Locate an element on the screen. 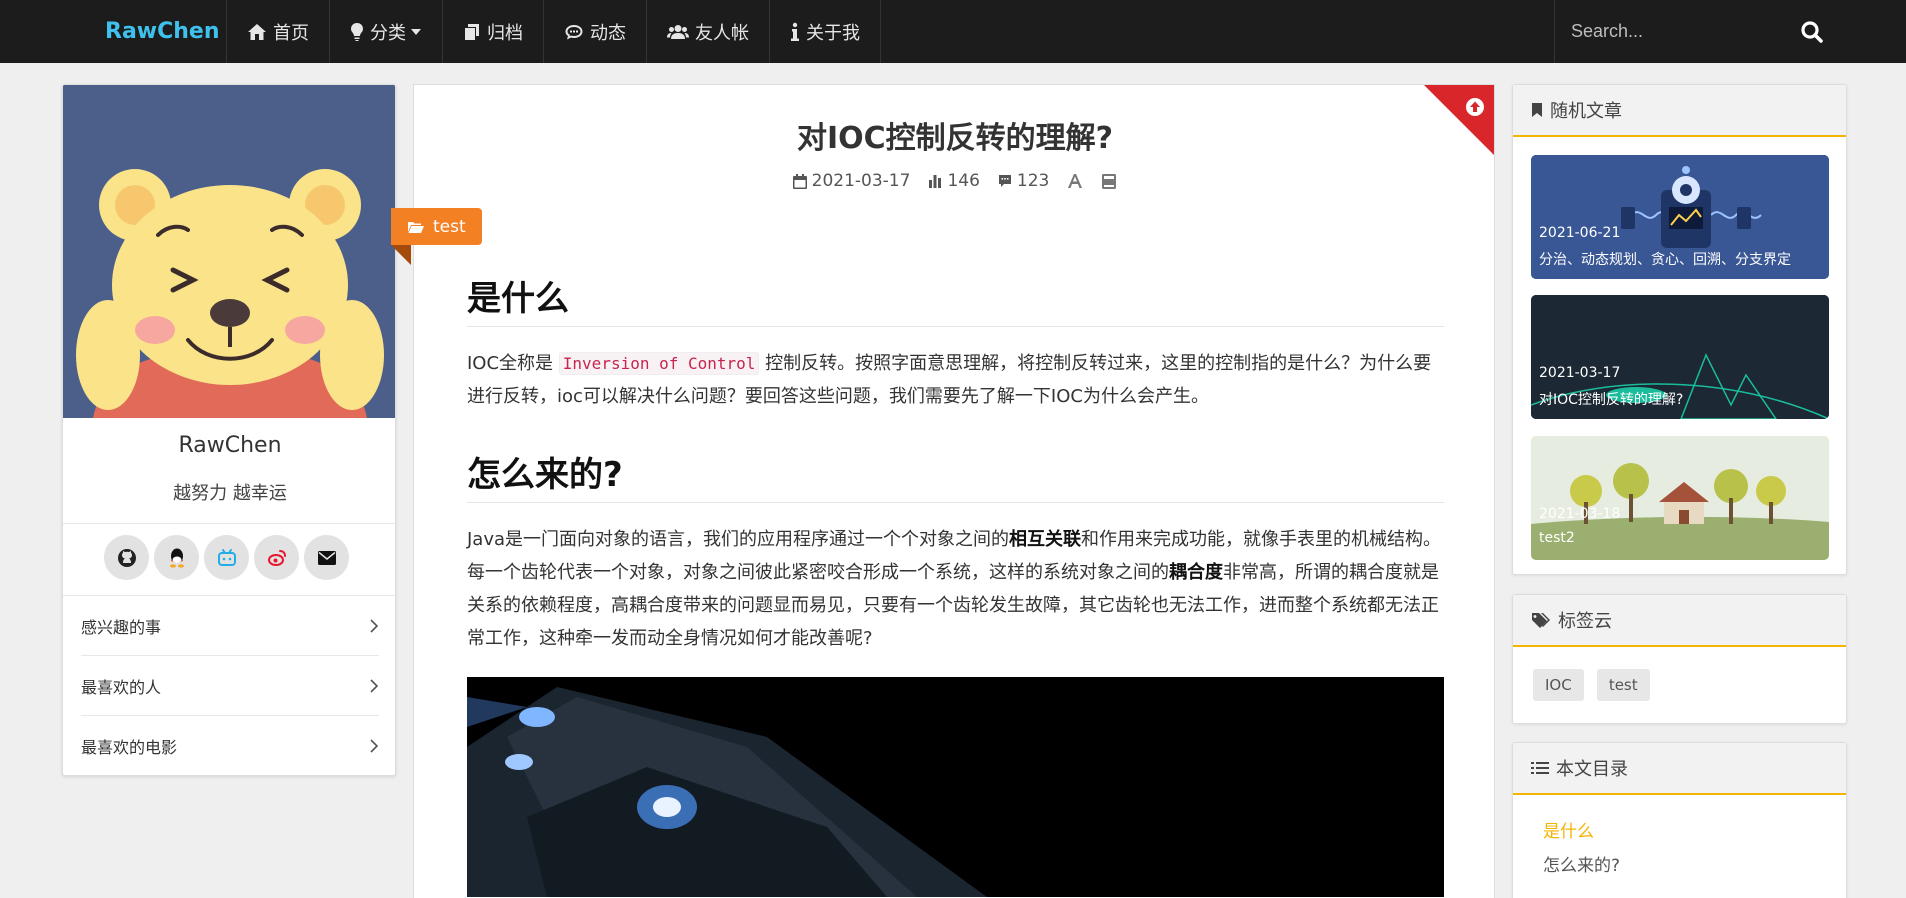 This screenshot has width=1906, height=898. bilibili-button is located at coordinates (226, 557).